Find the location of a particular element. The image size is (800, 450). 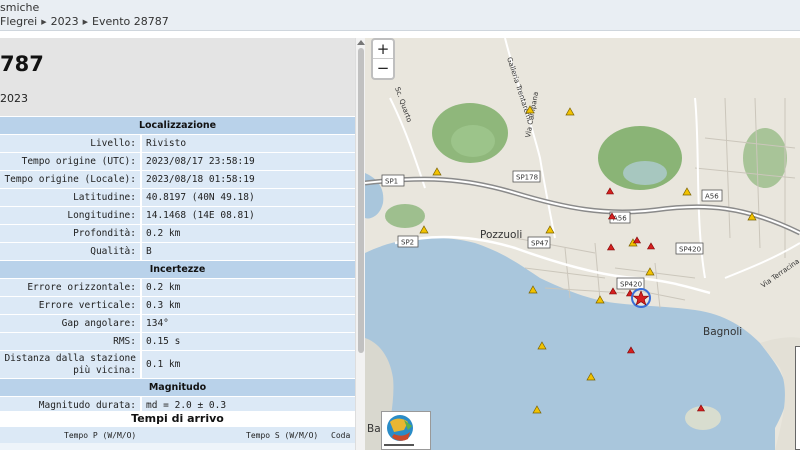

event-year: 2023 is located at coordinates (14, 98).